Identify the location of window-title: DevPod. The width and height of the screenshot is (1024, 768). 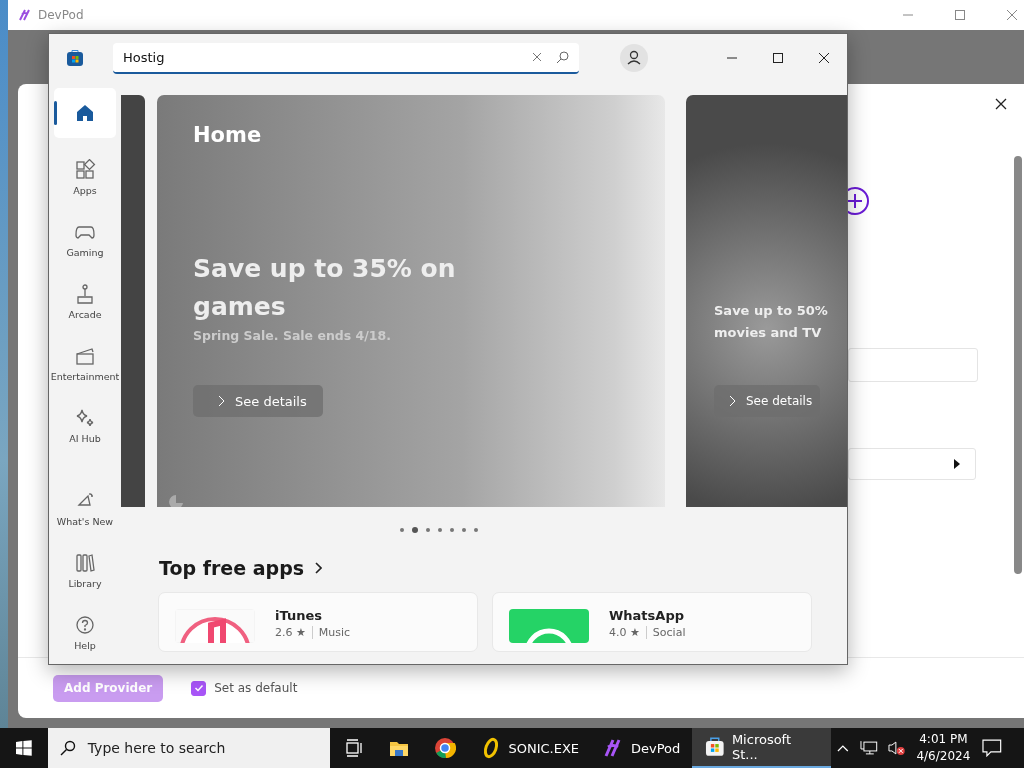
(61, 15).